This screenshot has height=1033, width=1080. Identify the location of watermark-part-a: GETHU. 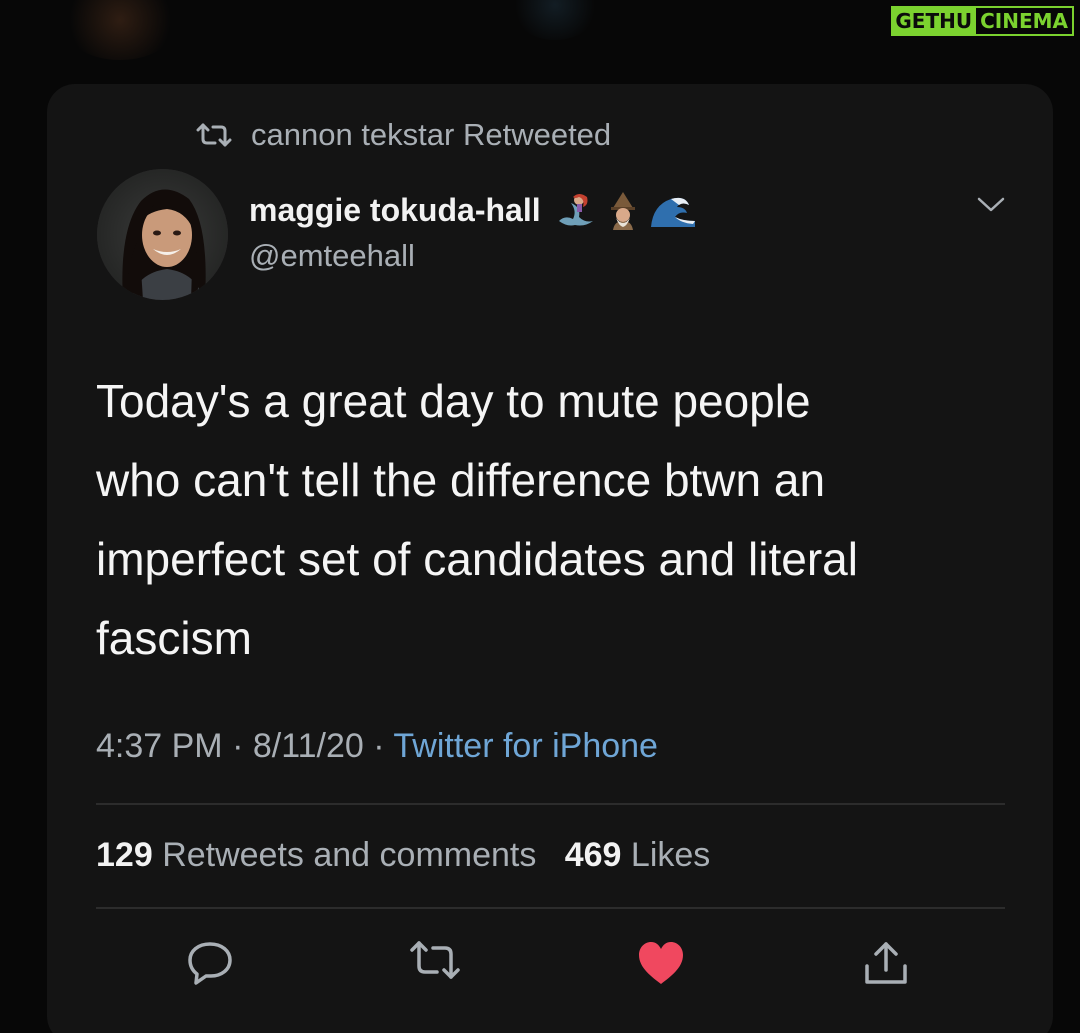
(934, 21).